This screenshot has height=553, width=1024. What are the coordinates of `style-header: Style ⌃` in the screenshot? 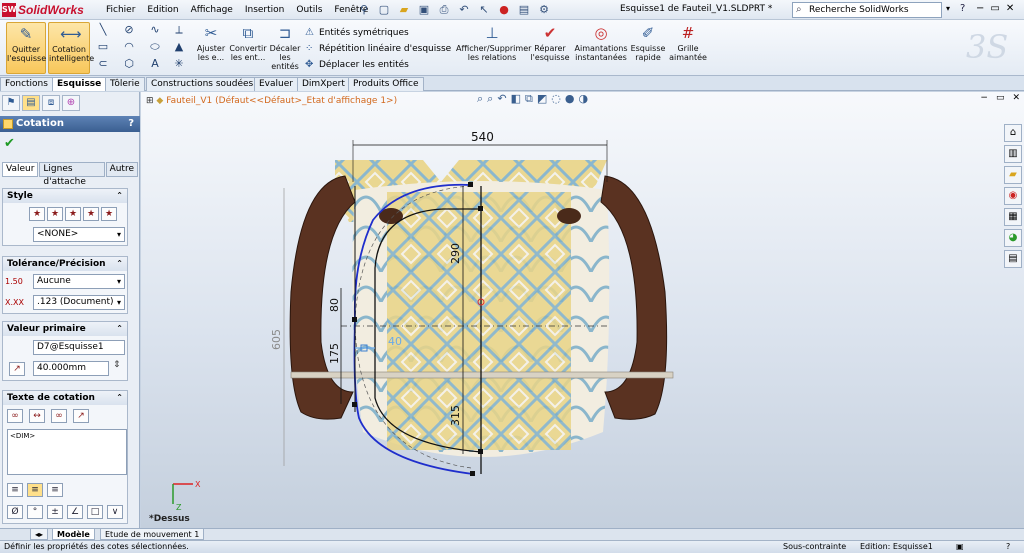 It's located at (65, 196).